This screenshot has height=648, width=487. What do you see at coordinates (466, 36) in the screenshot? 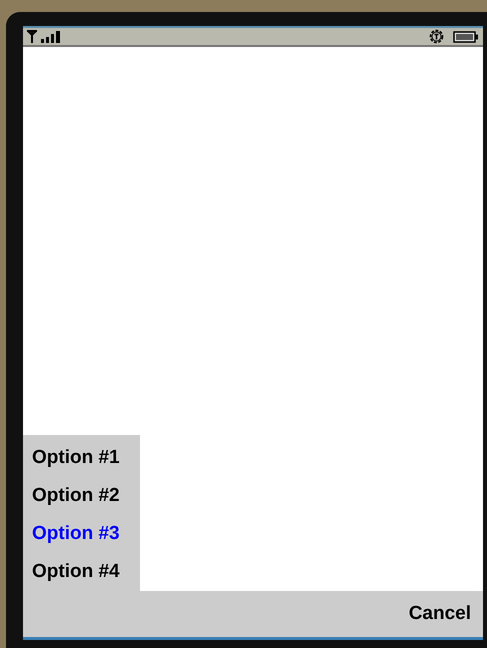
I see `battery-icon` at bounding box center [466, 36].